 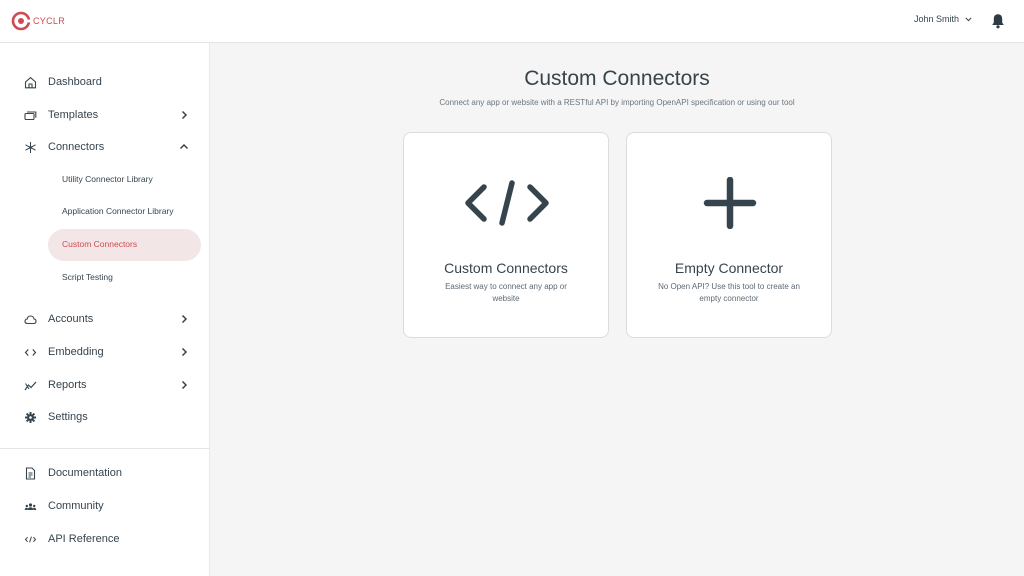 What do you see at coordinates (105, 448) in the screenshot?
I see `sidebar-divider` at bounding box center [105, 448].